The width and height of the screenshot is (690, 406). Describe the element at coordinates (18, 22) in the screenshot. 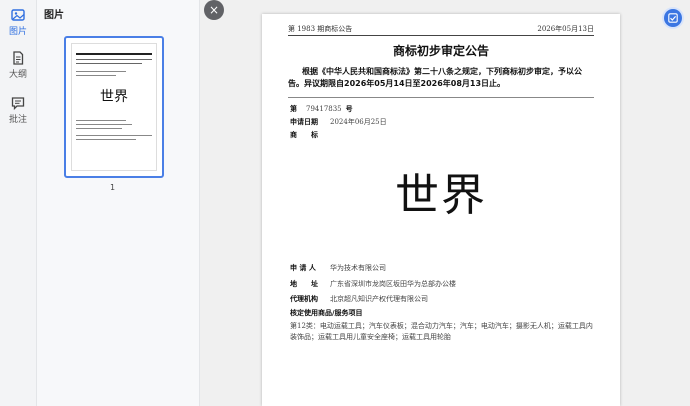

I see `rail-item-images: 图片` at that location.